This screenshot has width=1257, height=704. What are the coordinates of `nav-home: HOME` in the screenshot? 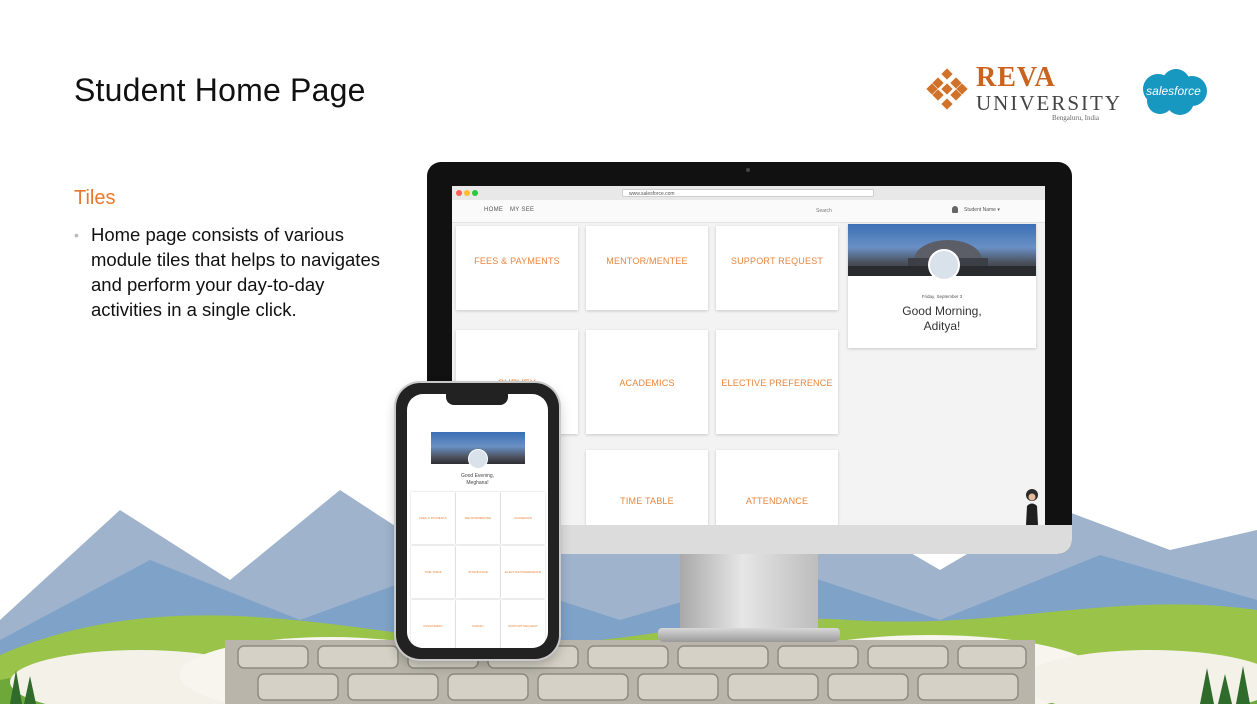 It's located at (493, 210).